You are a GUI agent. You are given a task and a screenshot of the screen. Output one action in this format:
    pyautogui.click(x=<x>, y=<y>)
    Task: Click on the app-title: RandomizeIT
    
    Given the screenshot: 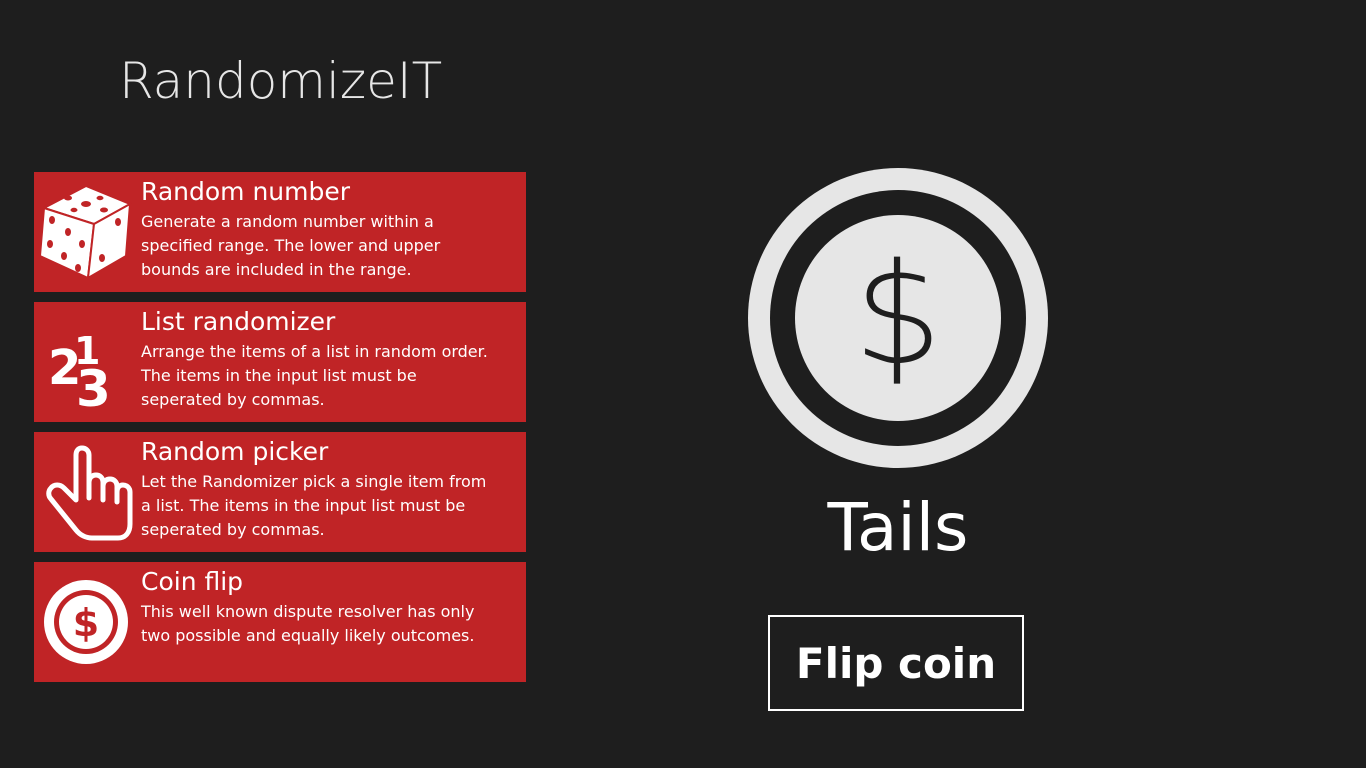 What is the action you would take?
    pyautogui.click(x=281, y=81)
    